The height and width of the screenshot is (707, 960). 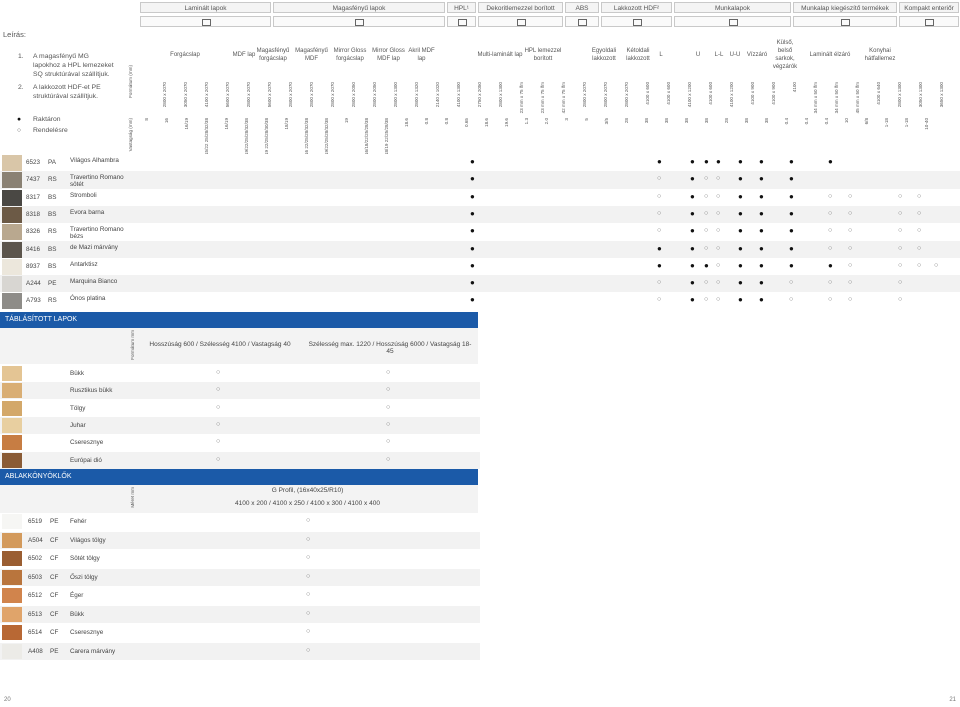 What do you see at coordinates (710, 93) in the screenshot?
I see `format-value: 4100 x 600` at bounding box center [710, 93].